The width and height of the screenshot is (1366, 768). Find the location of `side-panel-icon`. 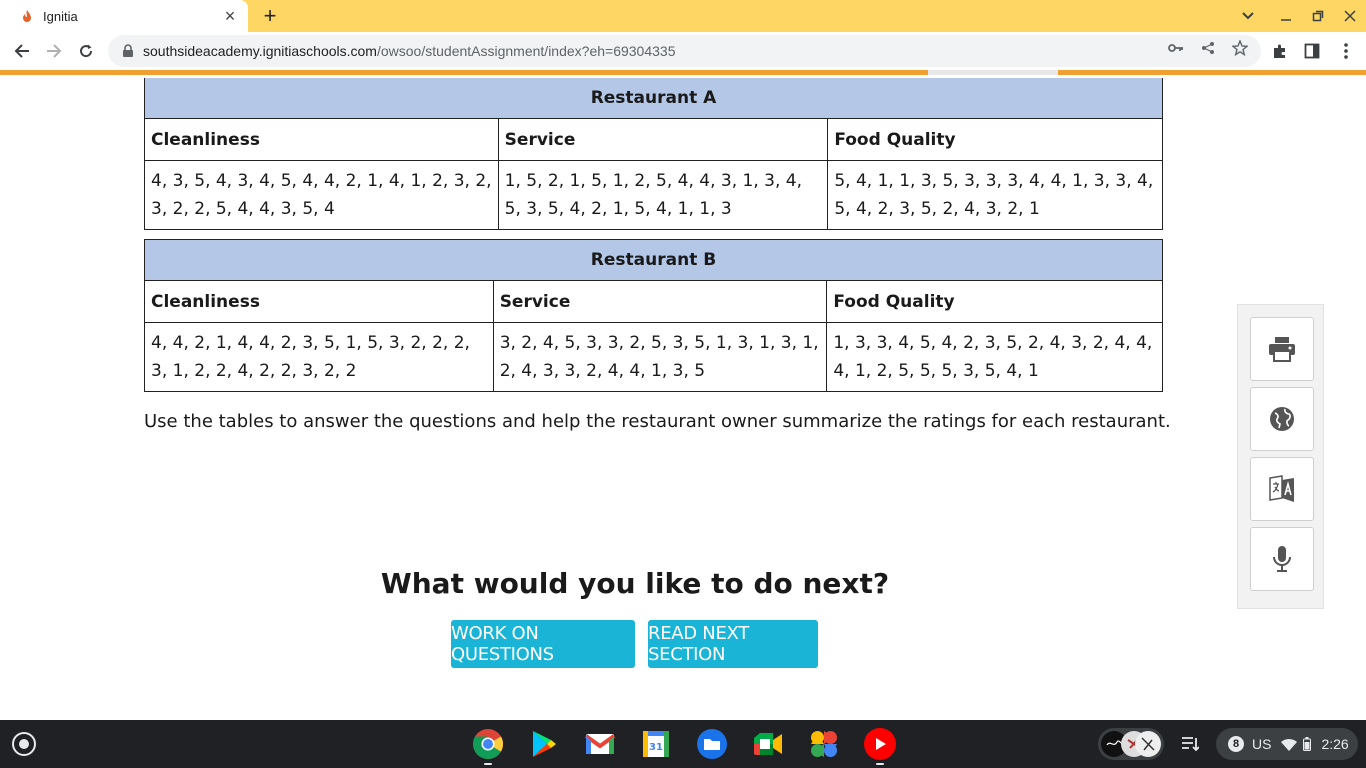

side-panel-icon is located at coordinates (1312, 51).